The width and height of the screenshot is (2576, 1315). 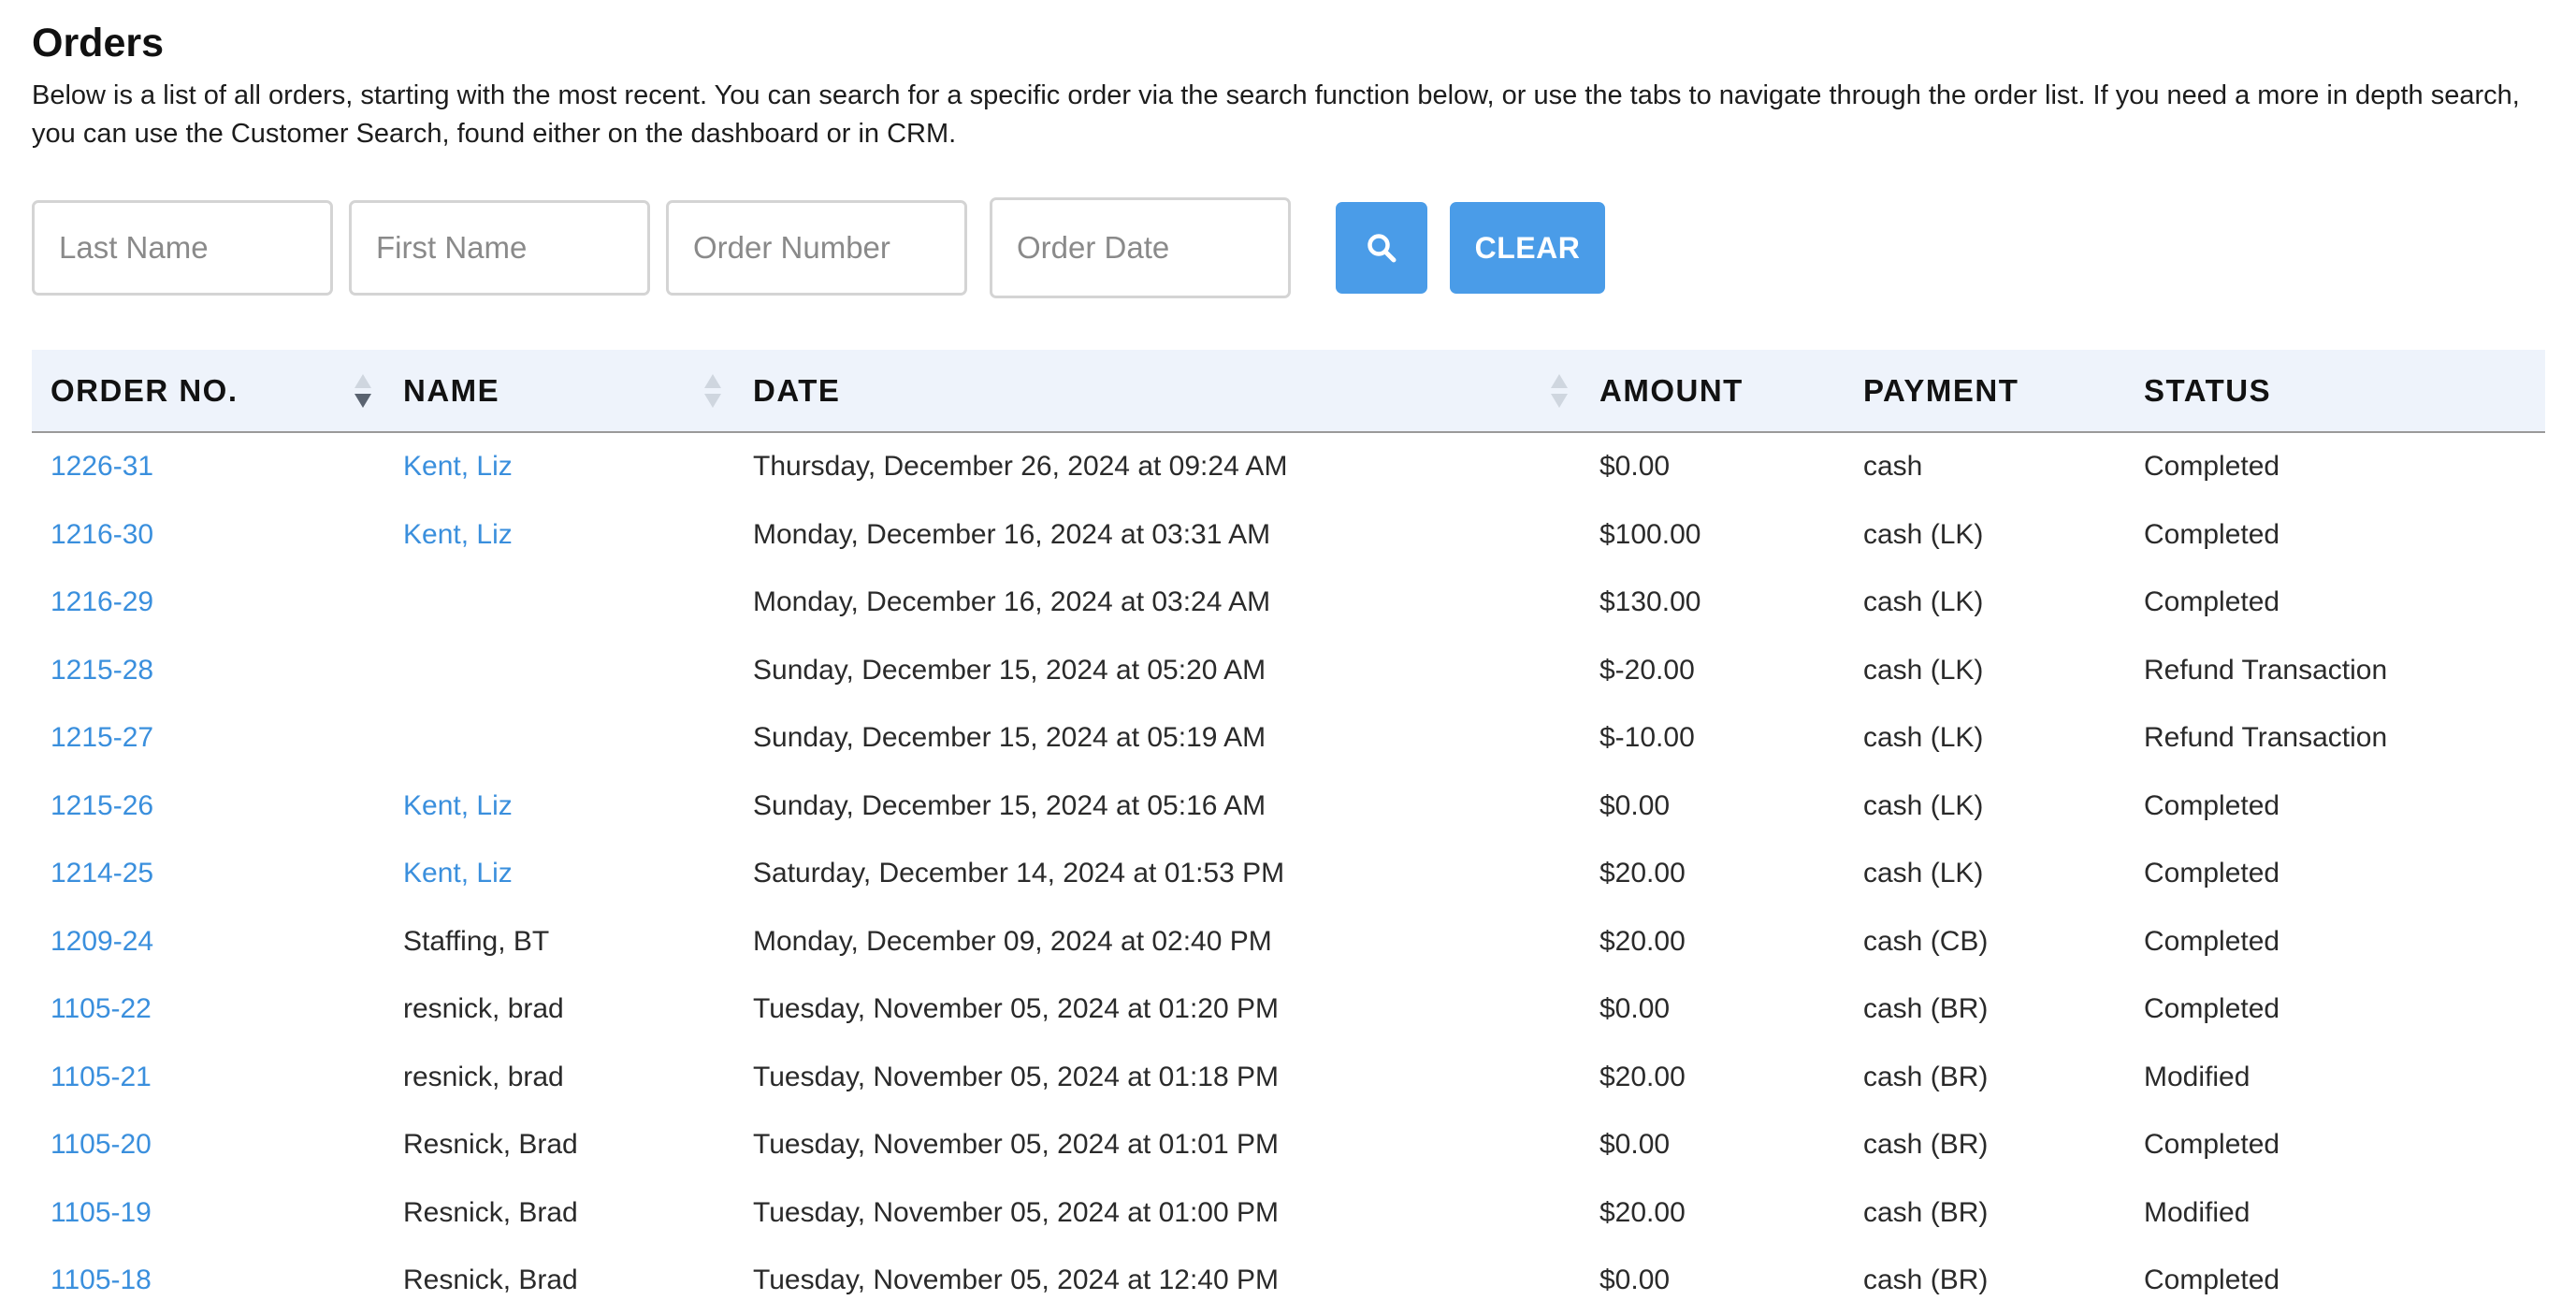 I want to click on clear-button: CLEAR, so click(x=1527, y=248).